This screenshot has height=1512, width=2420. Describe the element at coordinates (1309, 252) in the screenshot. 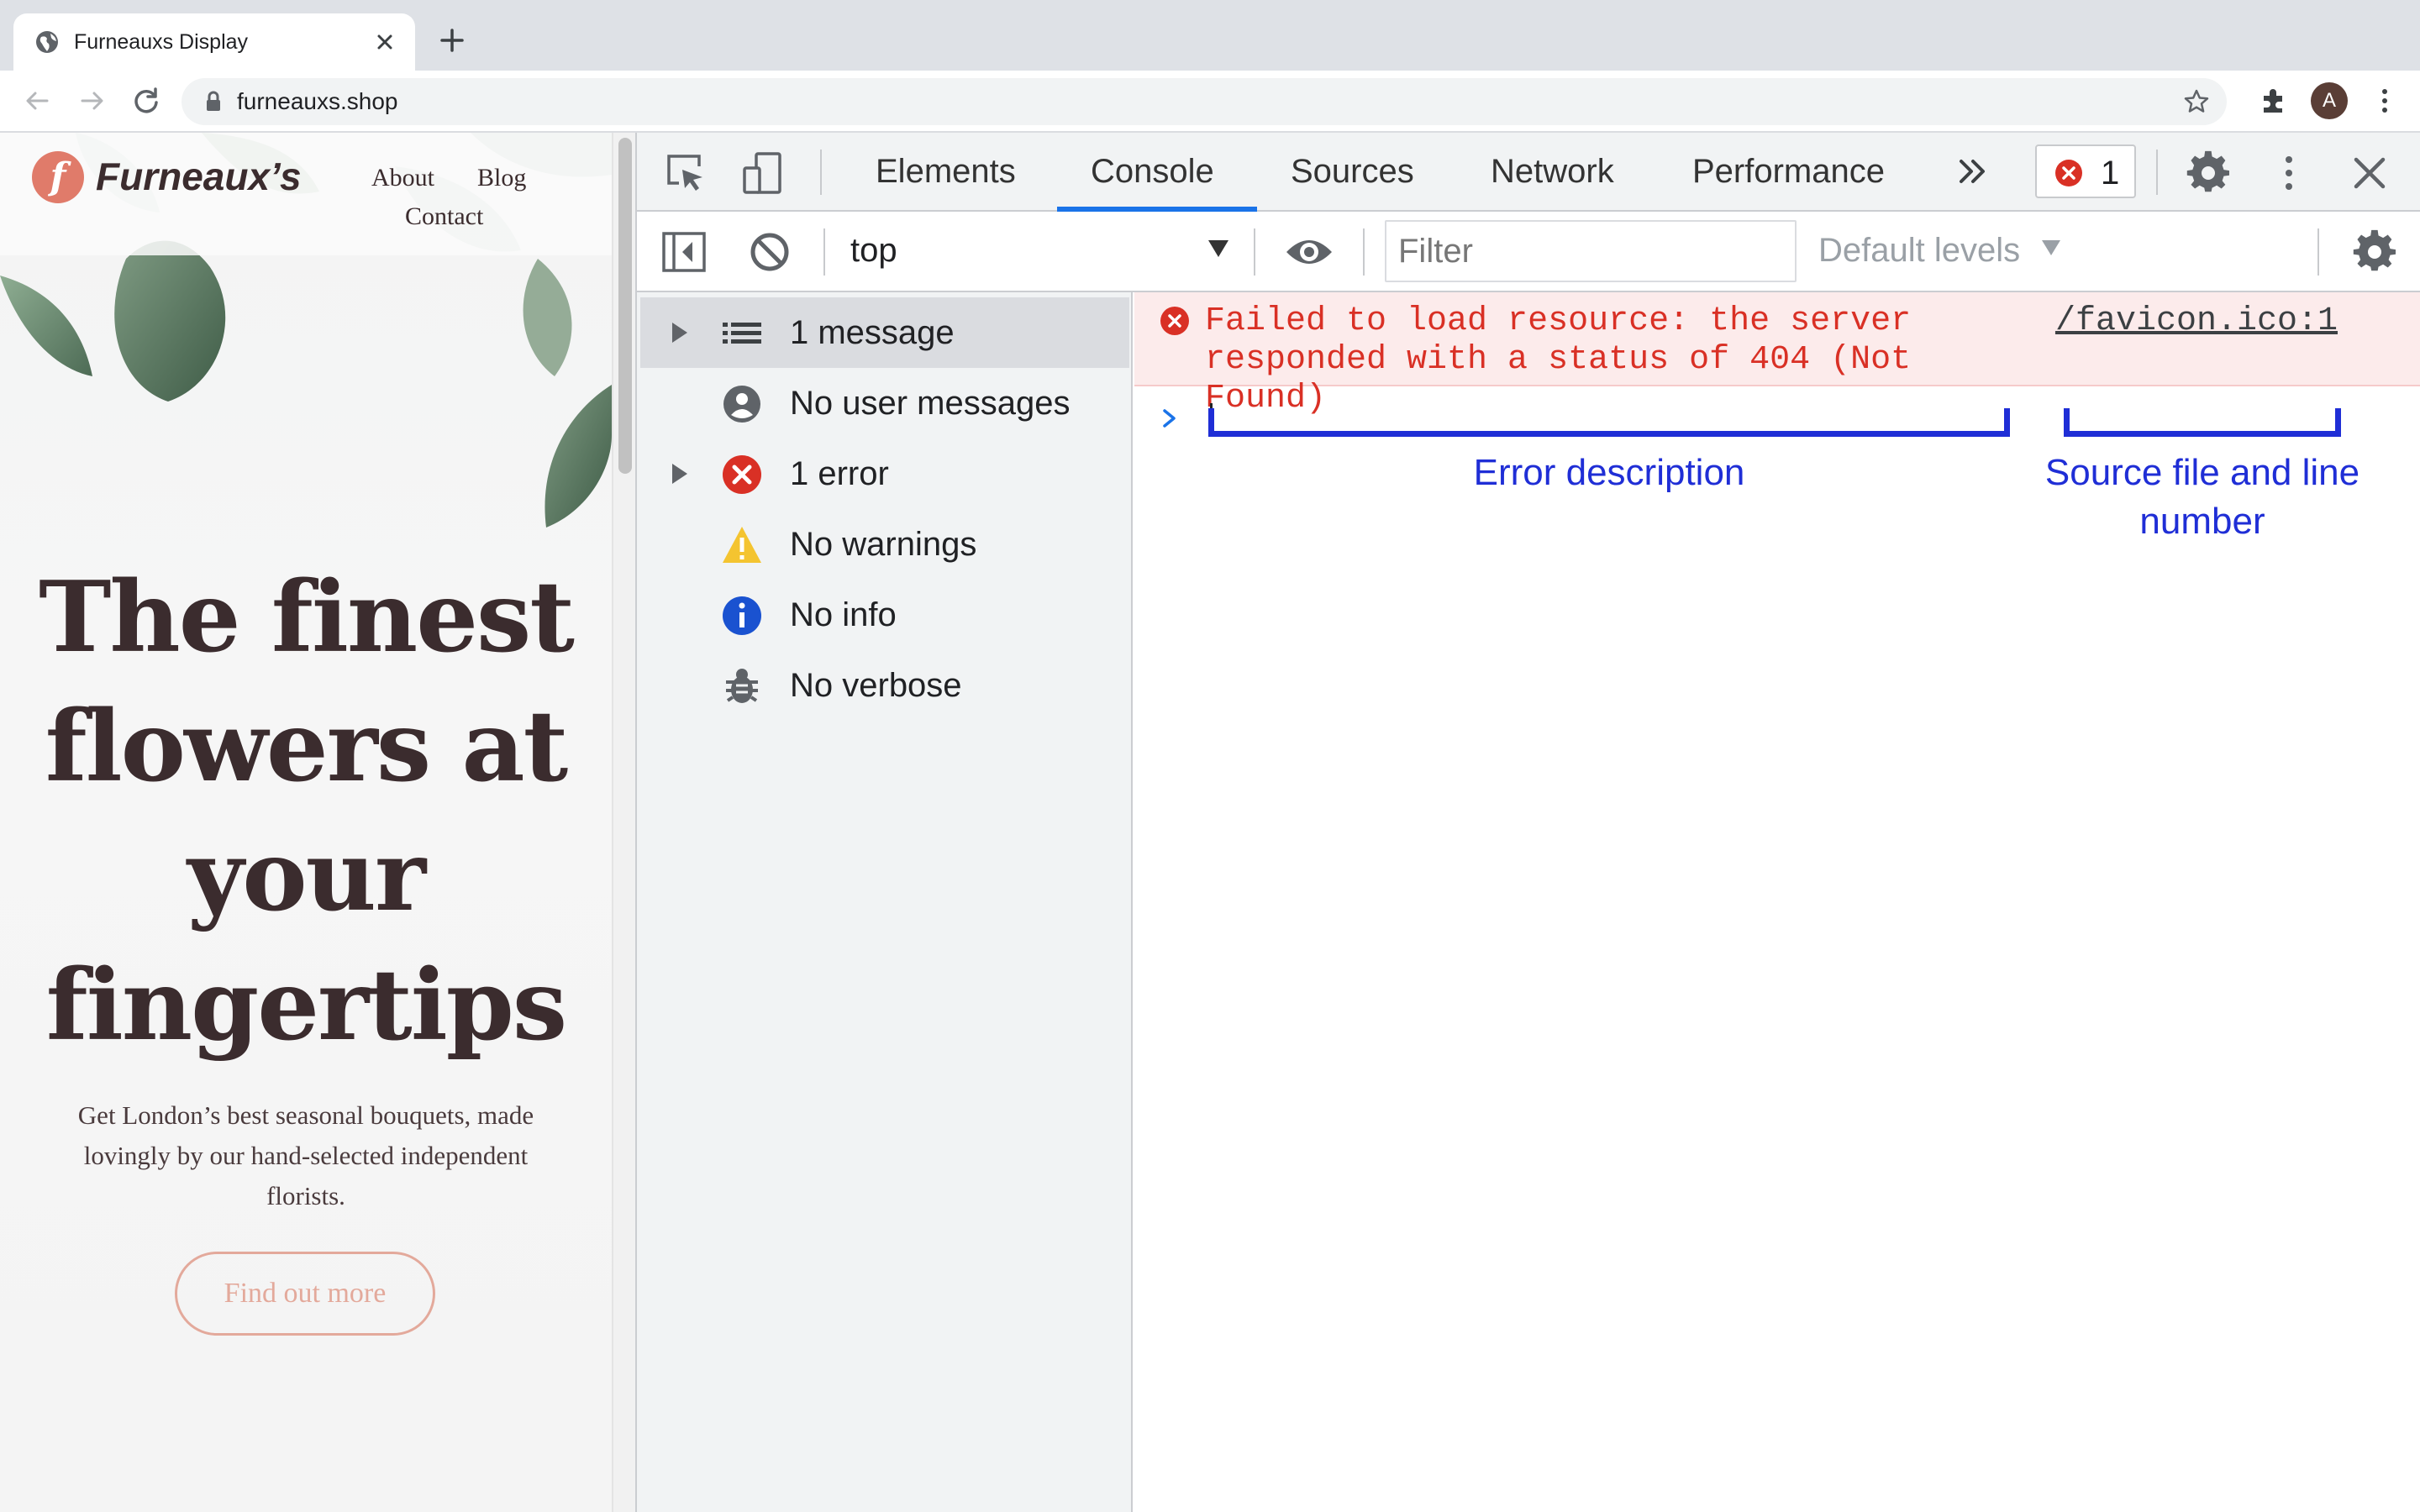

I see `live-expression-eye-icon` at that location.